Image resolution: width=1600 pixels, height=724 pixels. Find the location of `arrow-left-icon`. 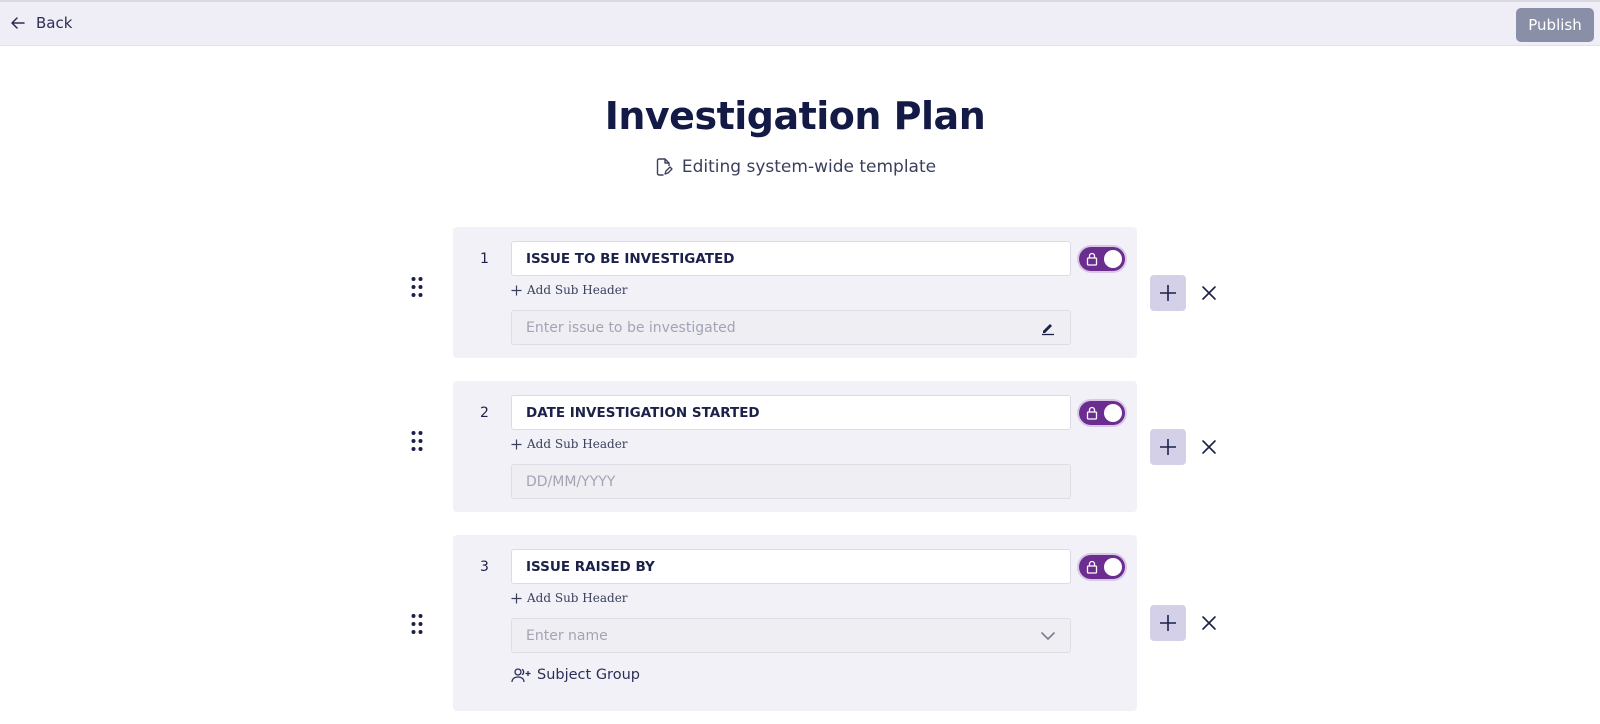

arrow-left-icon is located at coordinates (18, 23).